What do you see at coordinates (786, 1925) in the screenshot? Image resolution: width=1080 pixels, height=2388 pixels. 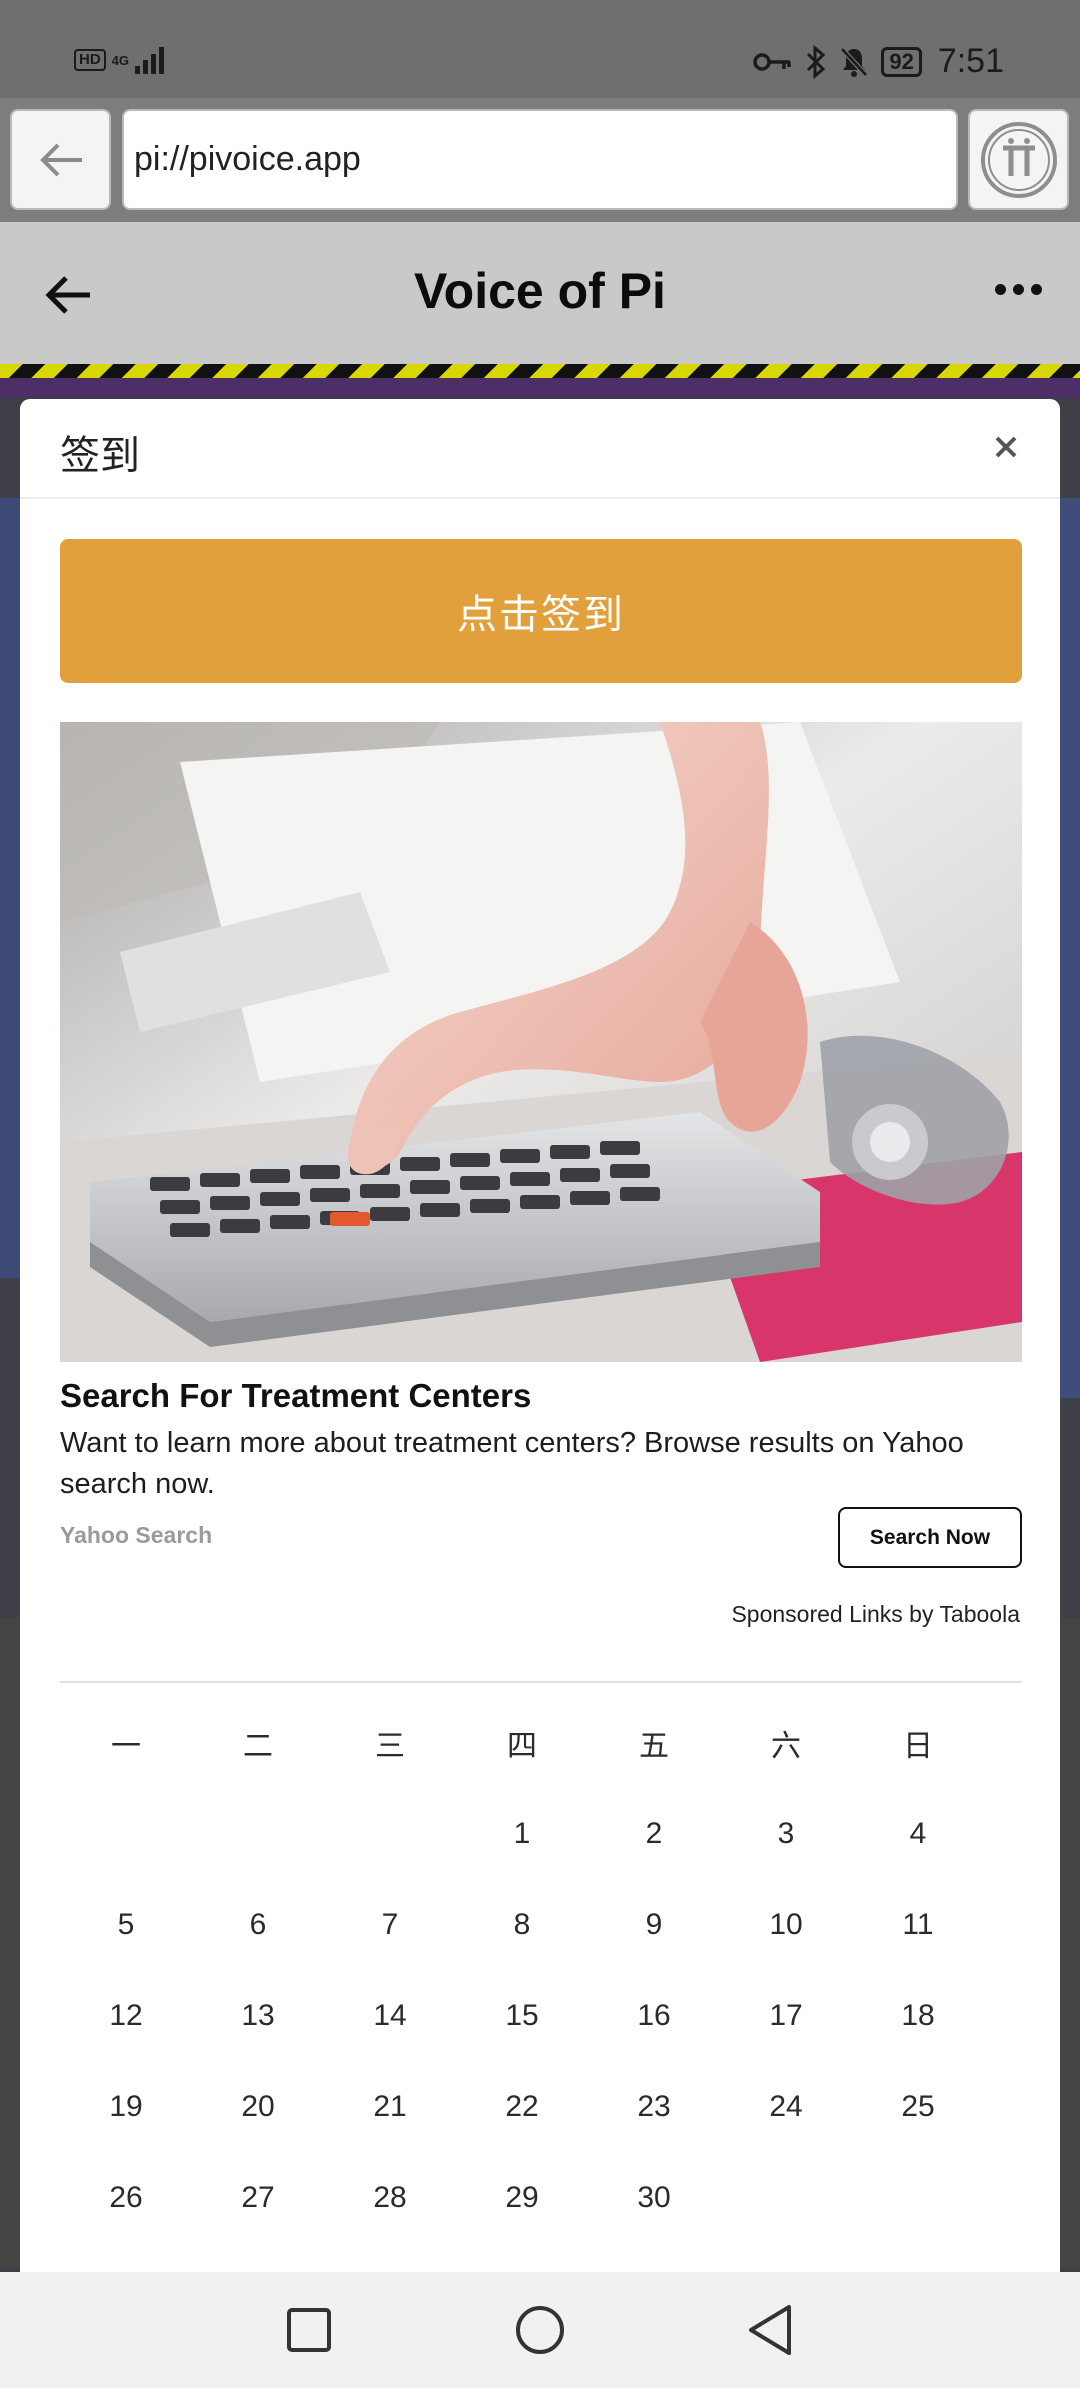 I see `calendar-day: 10` at bounding box center [786, 1925].